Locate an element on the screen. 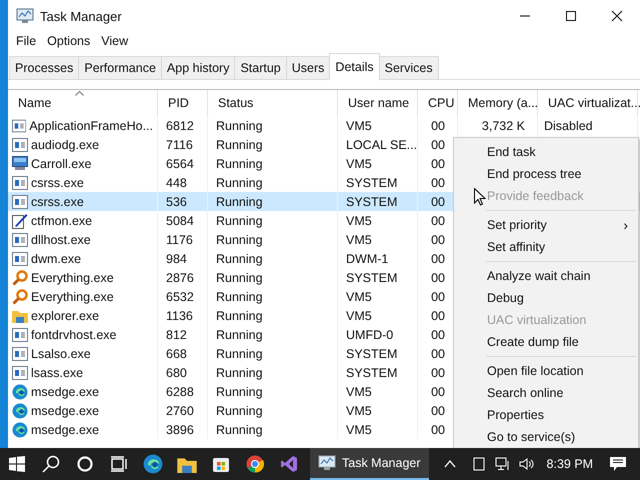  tab: Processes is located at coordinates (44, 67).